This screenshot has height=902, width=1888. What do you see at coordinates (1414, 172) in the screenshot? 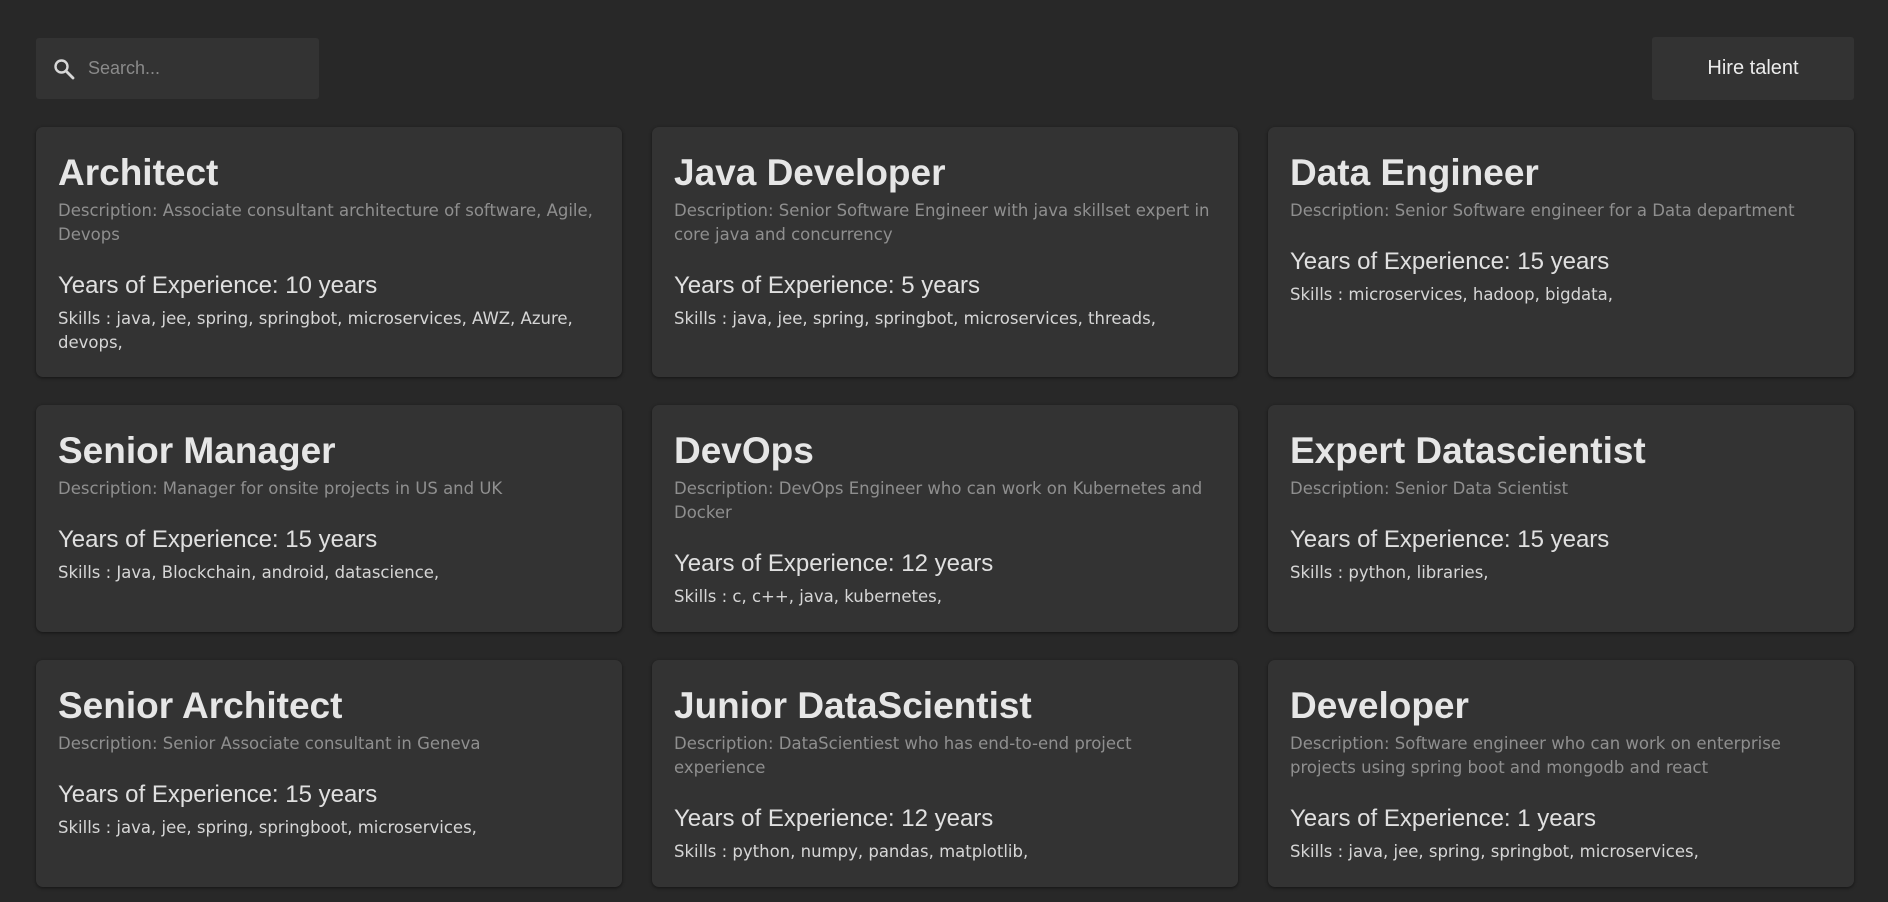
I see `card-title: Data Engineer` at bounding box center [1414, 172].